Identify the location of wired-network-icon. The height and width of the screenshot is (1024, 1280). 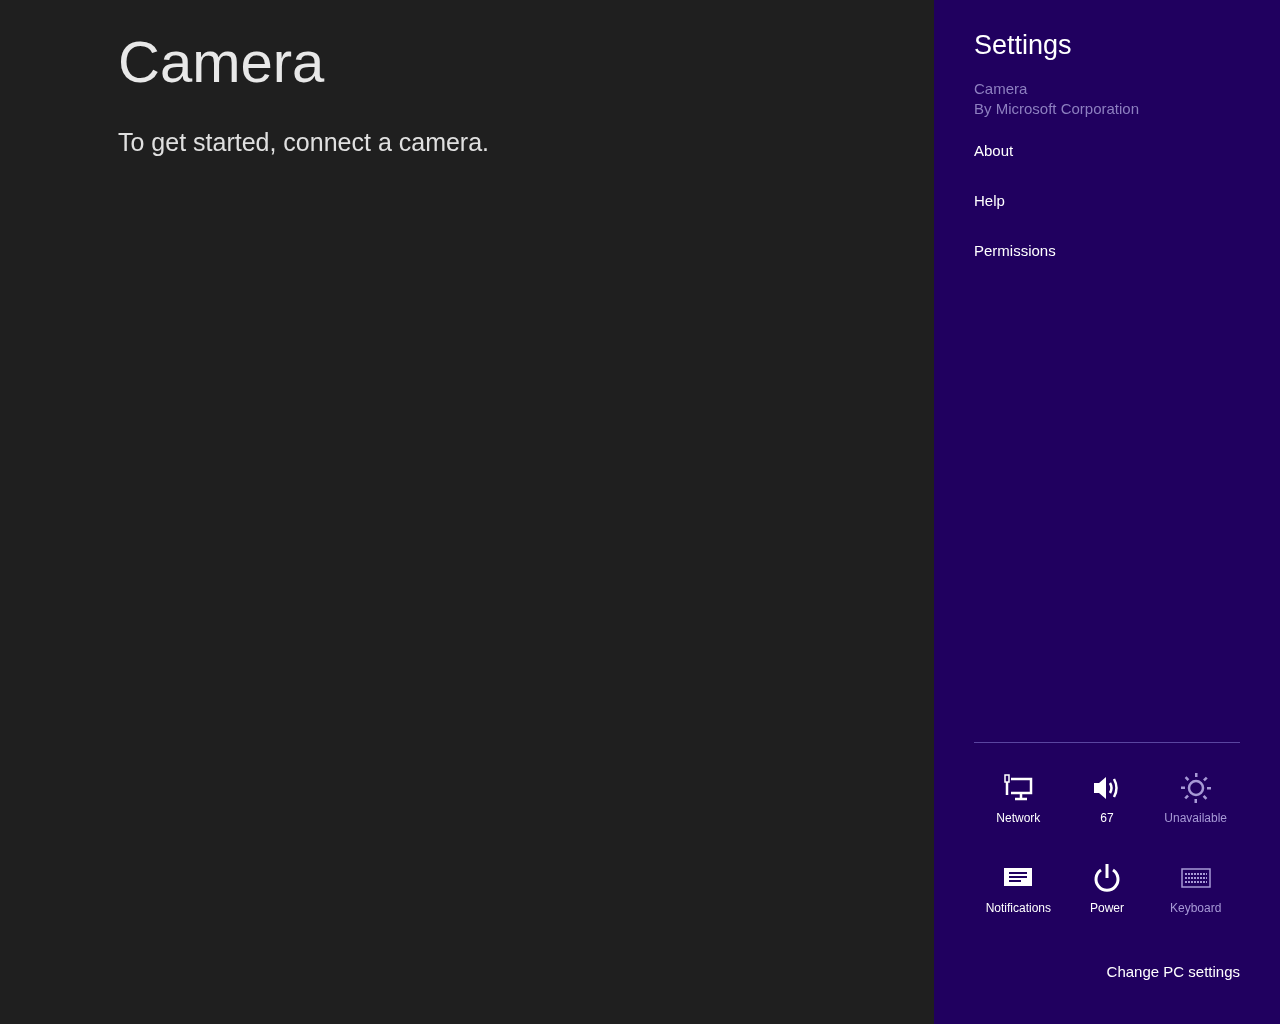
(1018, 788).